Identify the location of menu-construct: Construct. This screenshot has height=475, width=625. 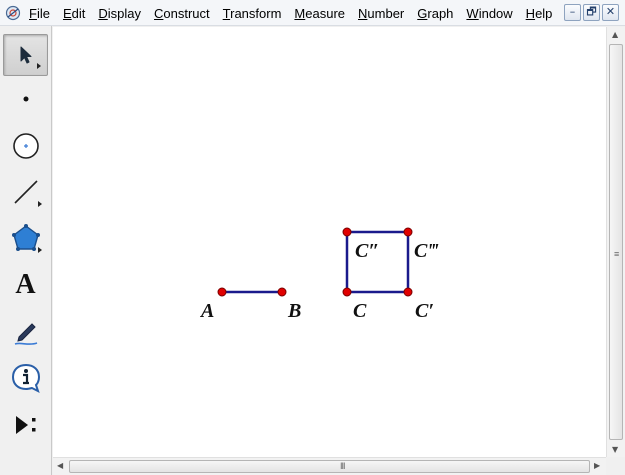
(182, 13).